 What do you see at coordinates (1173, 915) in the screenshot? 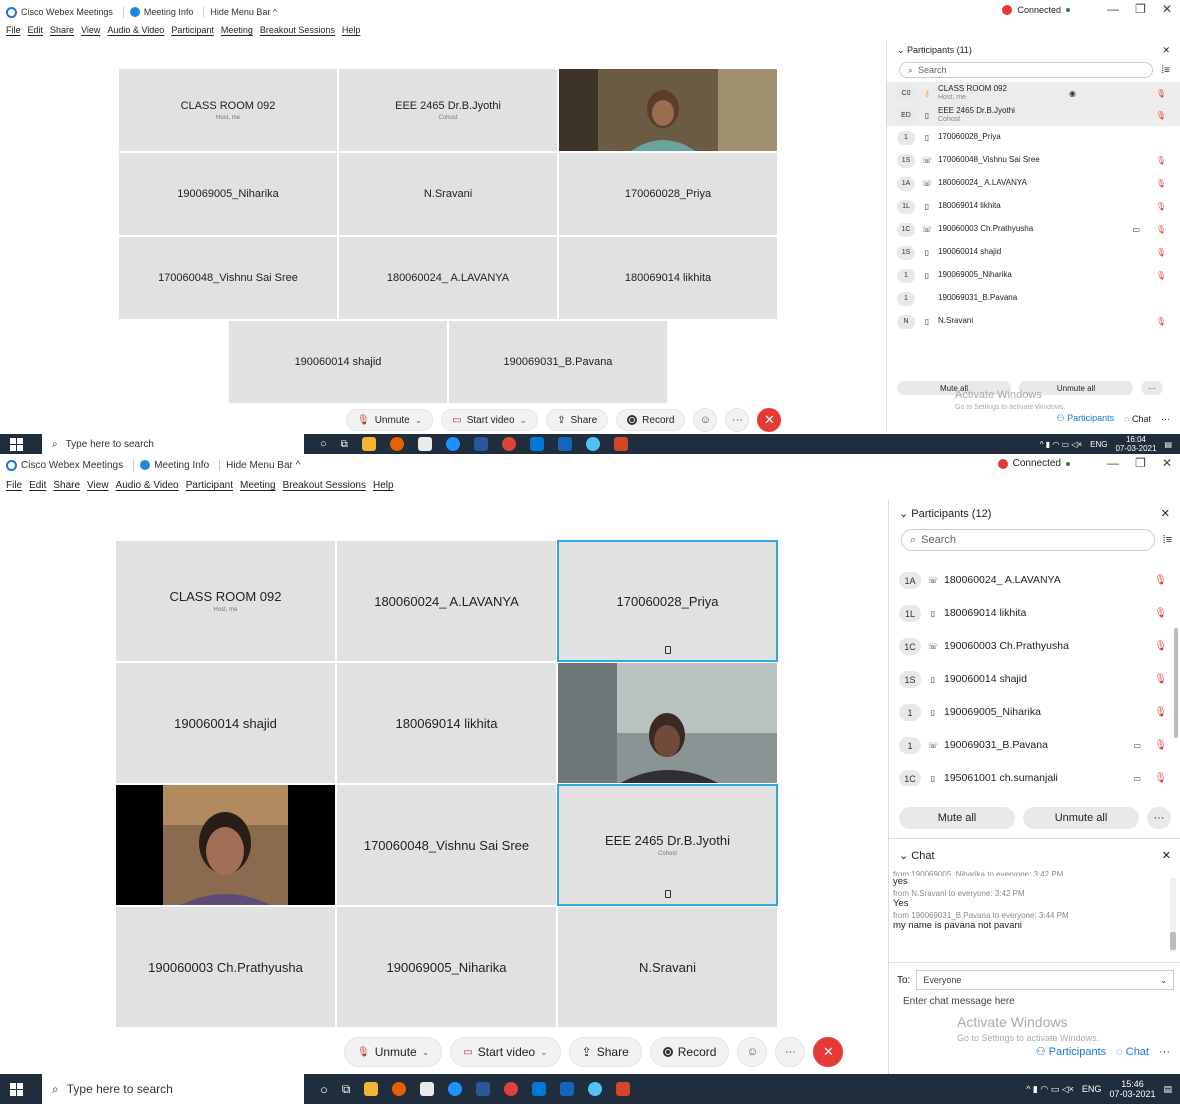
I see `chat-scrollbar` at bounding box center [1173, 915].